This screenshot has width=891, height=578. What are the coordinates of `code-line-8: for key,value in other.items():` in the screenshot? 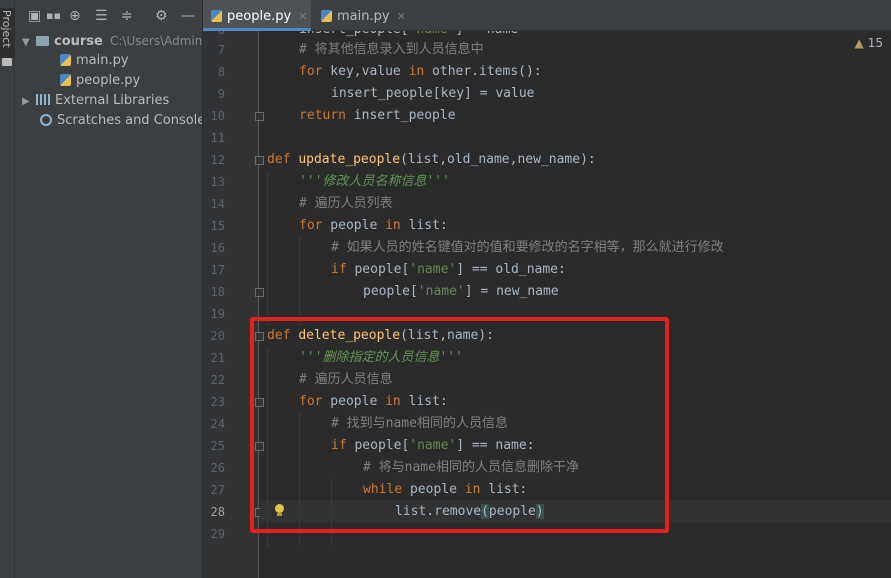 It's located at (420, 71).